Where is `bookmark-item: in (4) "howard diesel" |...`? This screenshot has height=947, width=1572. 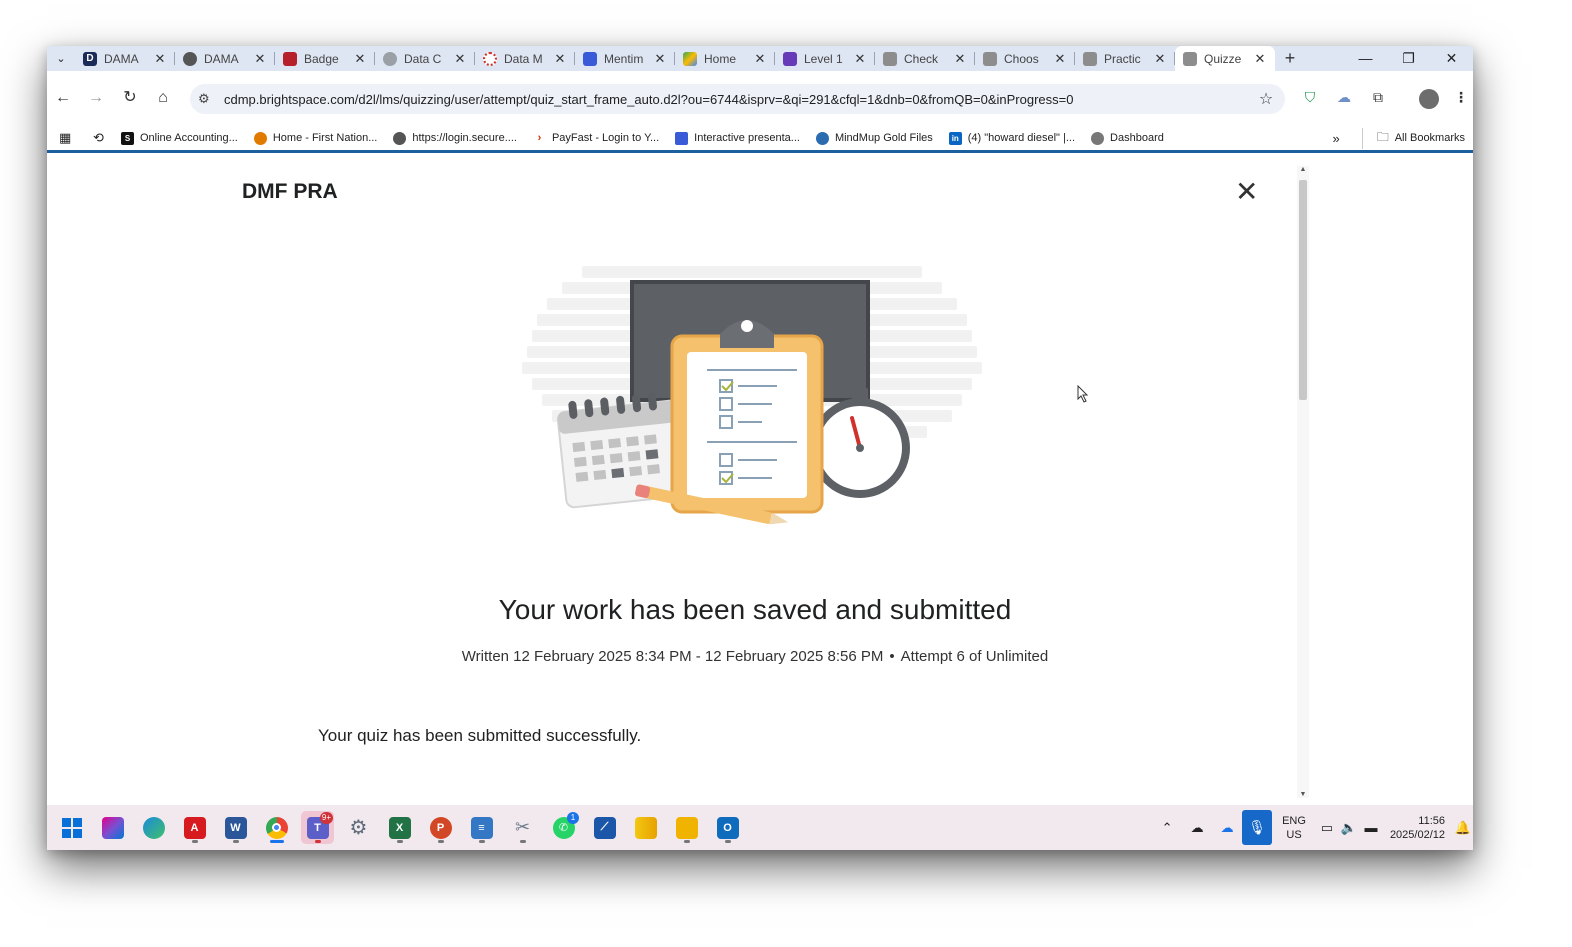
bookmark-item: in (4) "howard diesel" |... is located at coordinates (1011, 138).